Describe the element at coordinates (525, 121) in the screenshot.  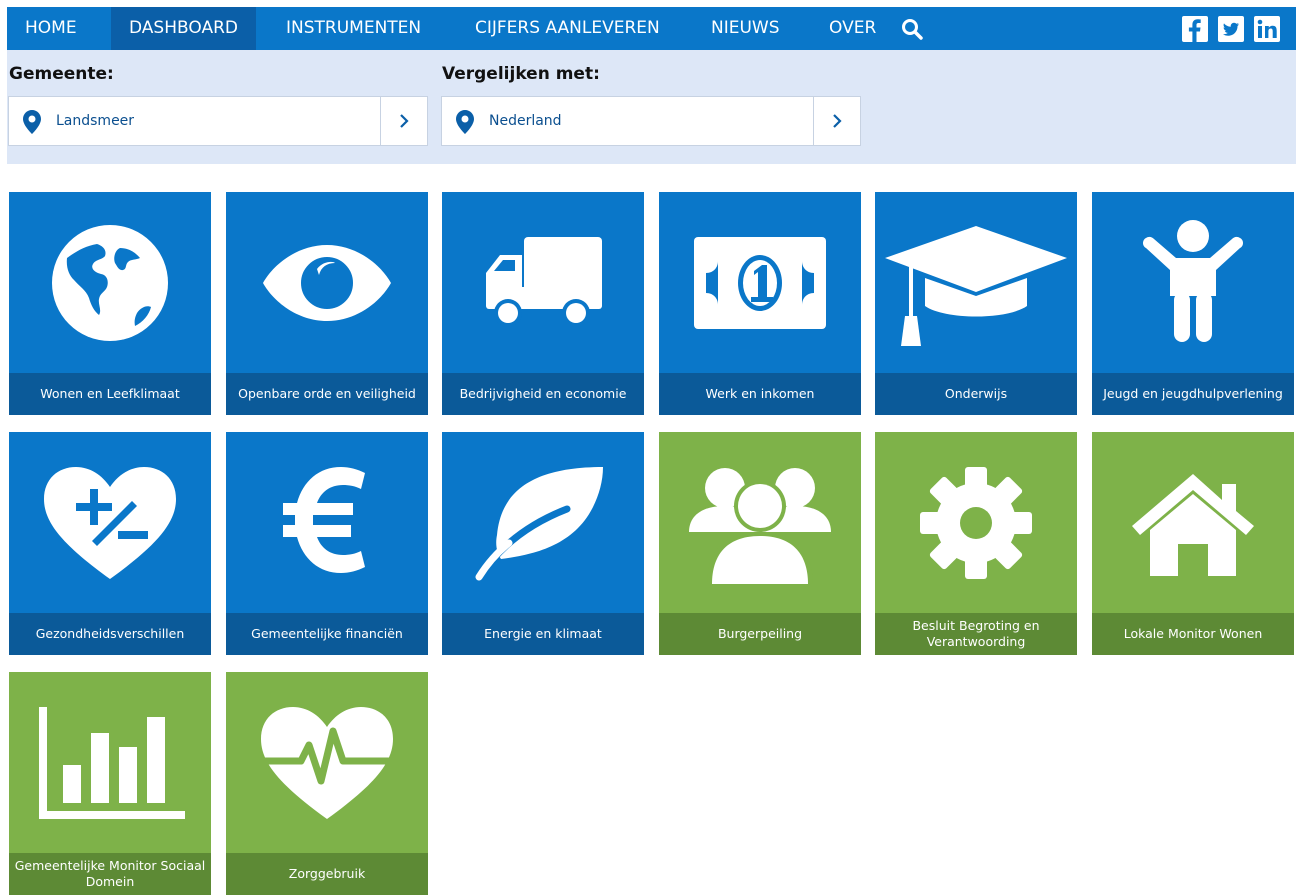
I see `vergelijk-value: Nederland` at that location.